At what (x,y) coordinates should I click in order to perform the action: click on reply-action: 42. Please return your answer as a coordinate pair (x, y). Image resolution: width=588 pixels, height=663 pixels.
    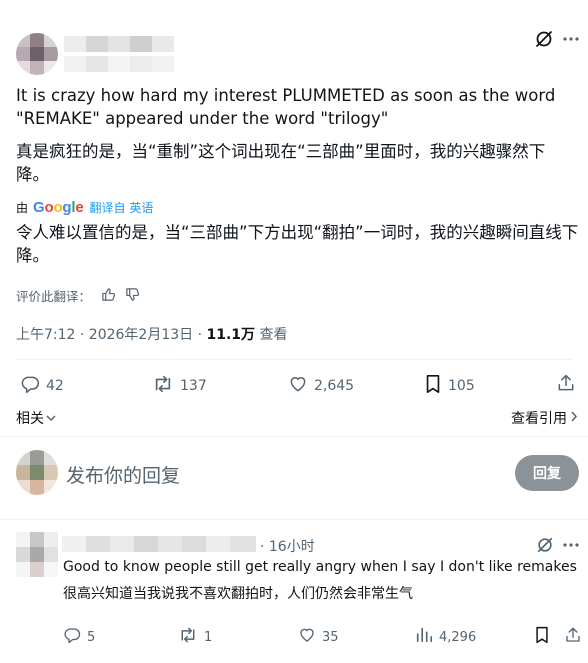
    Looking at the image, I should click on (42, 386).